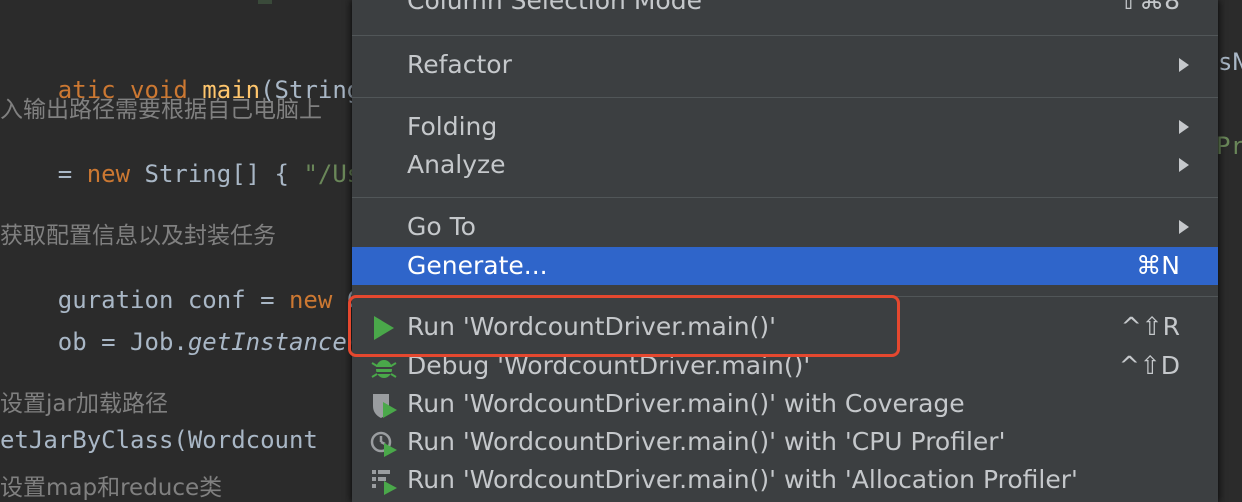 This screenshot has width=1242, height=502. I want to click on method-call: getInstance, so click(267, 342).